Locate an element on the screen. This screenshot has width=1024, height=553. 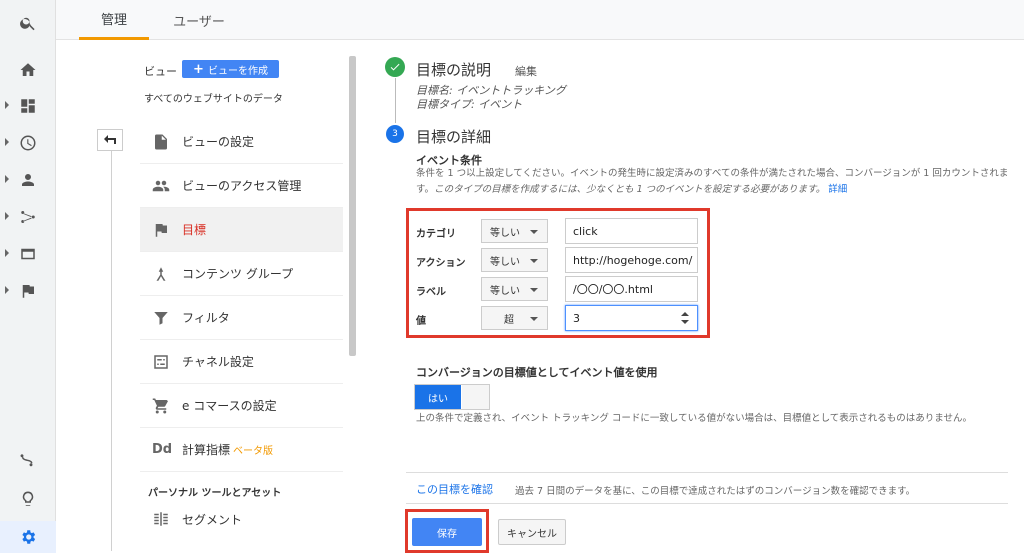
view-name: すべてのウェブサイトのデータ is located at coordinates (213, 97).